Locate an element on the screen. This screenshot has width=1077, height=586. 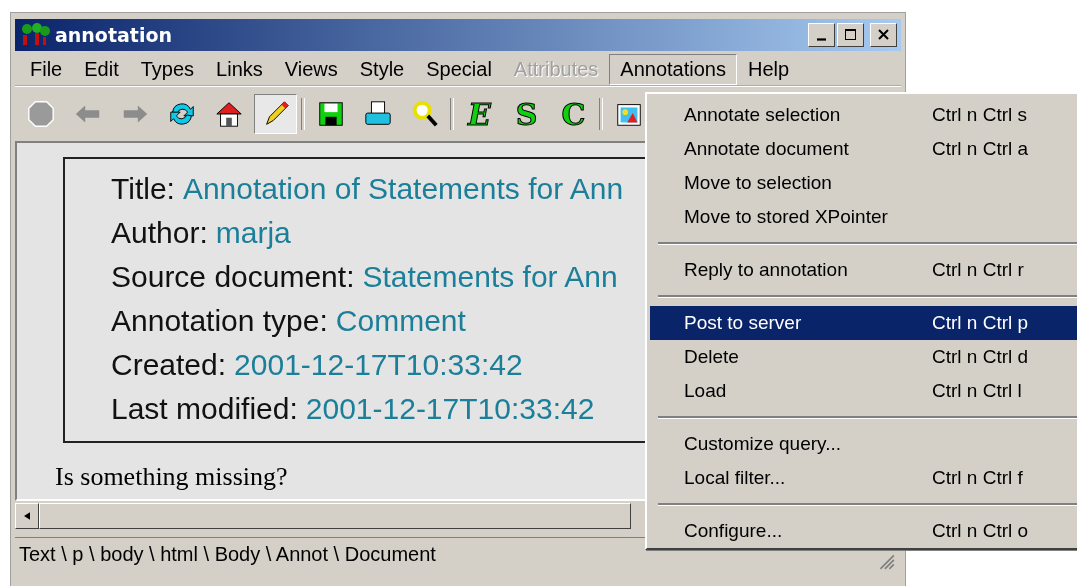
close-icon is located at coordinates (883, 35).